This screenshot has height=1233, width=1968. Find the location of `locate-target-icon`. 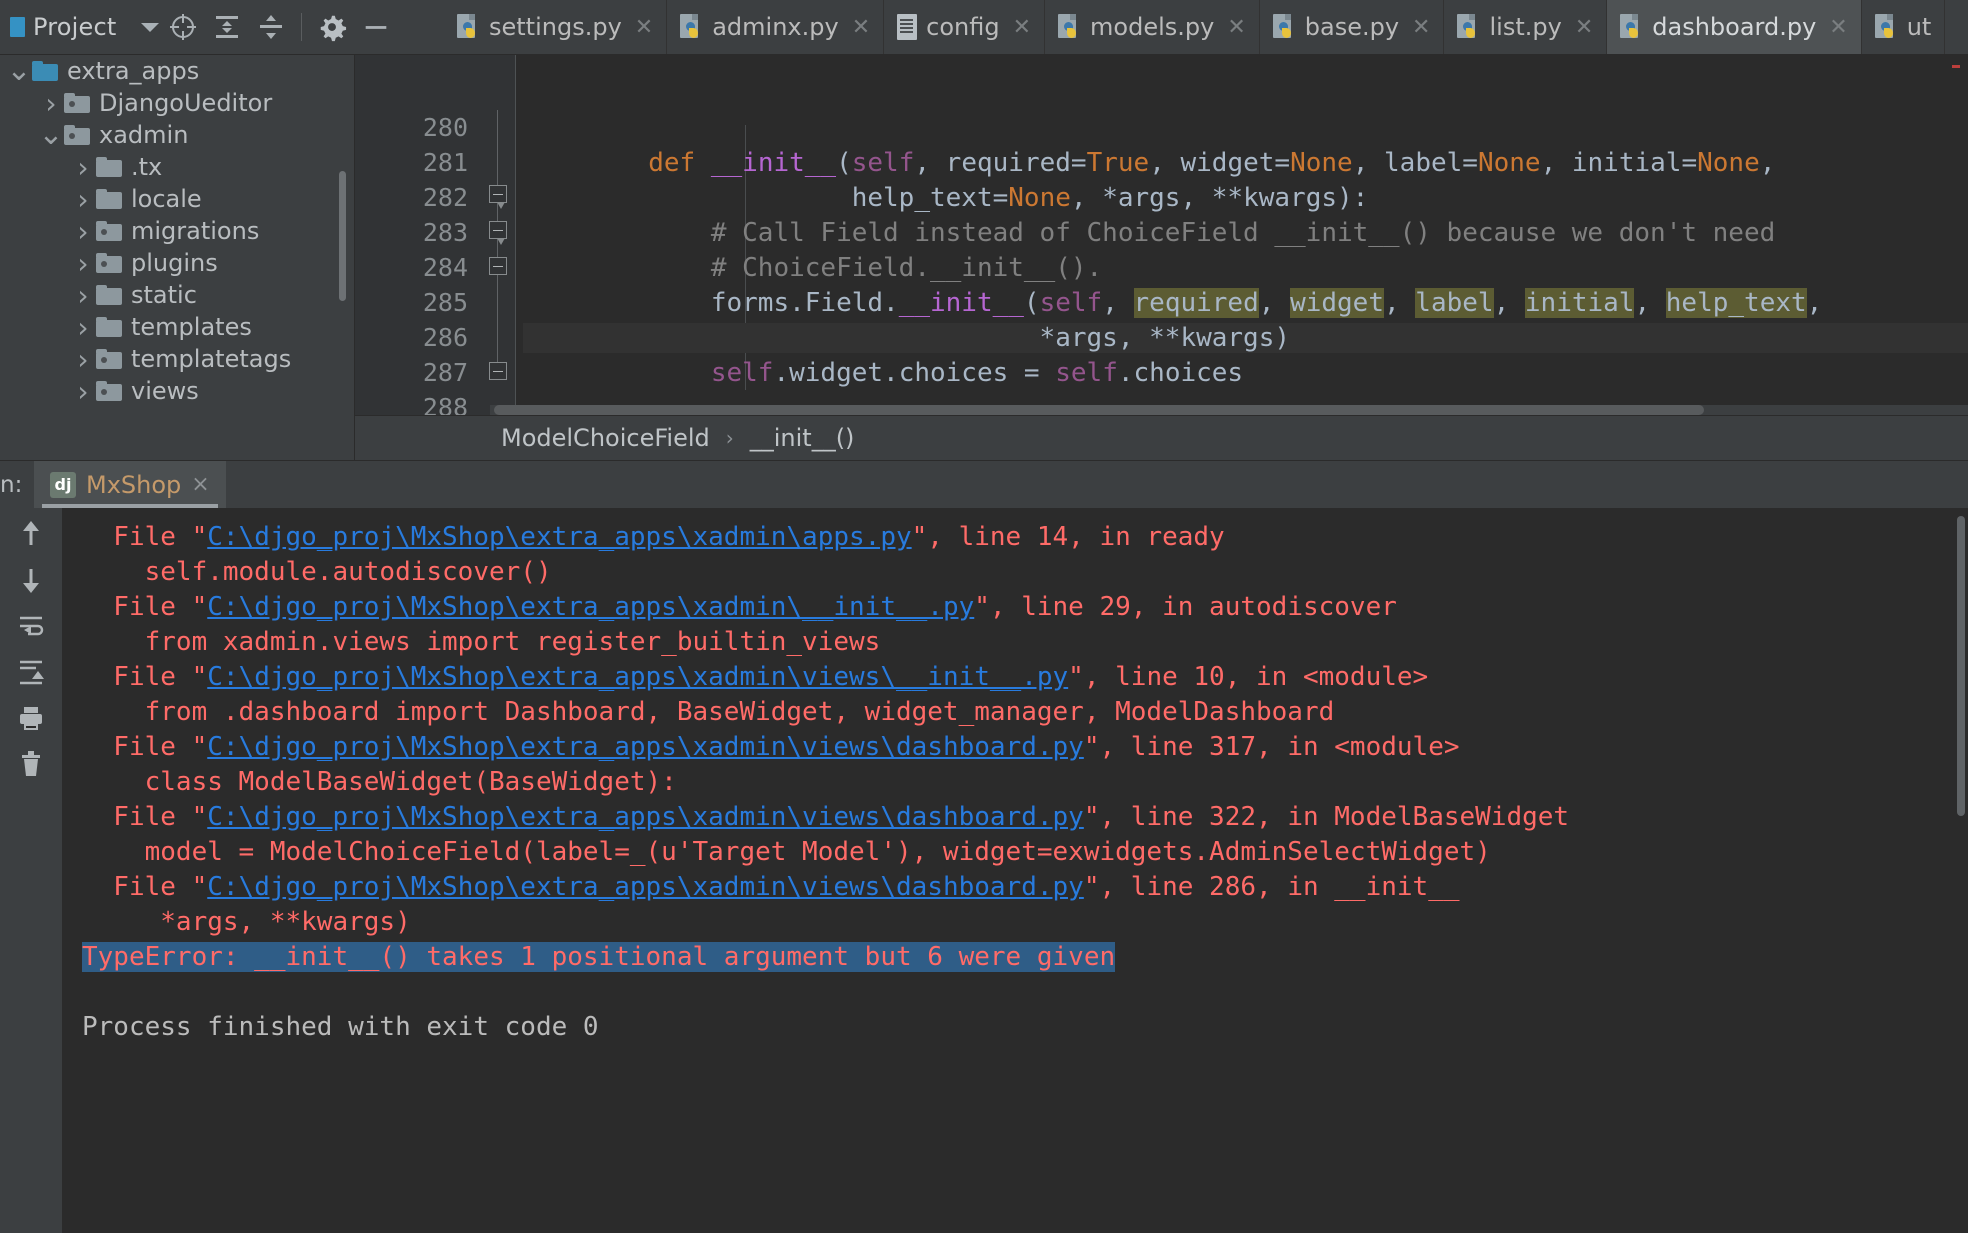

locate-target-icon is located at coordinates (183, 27).